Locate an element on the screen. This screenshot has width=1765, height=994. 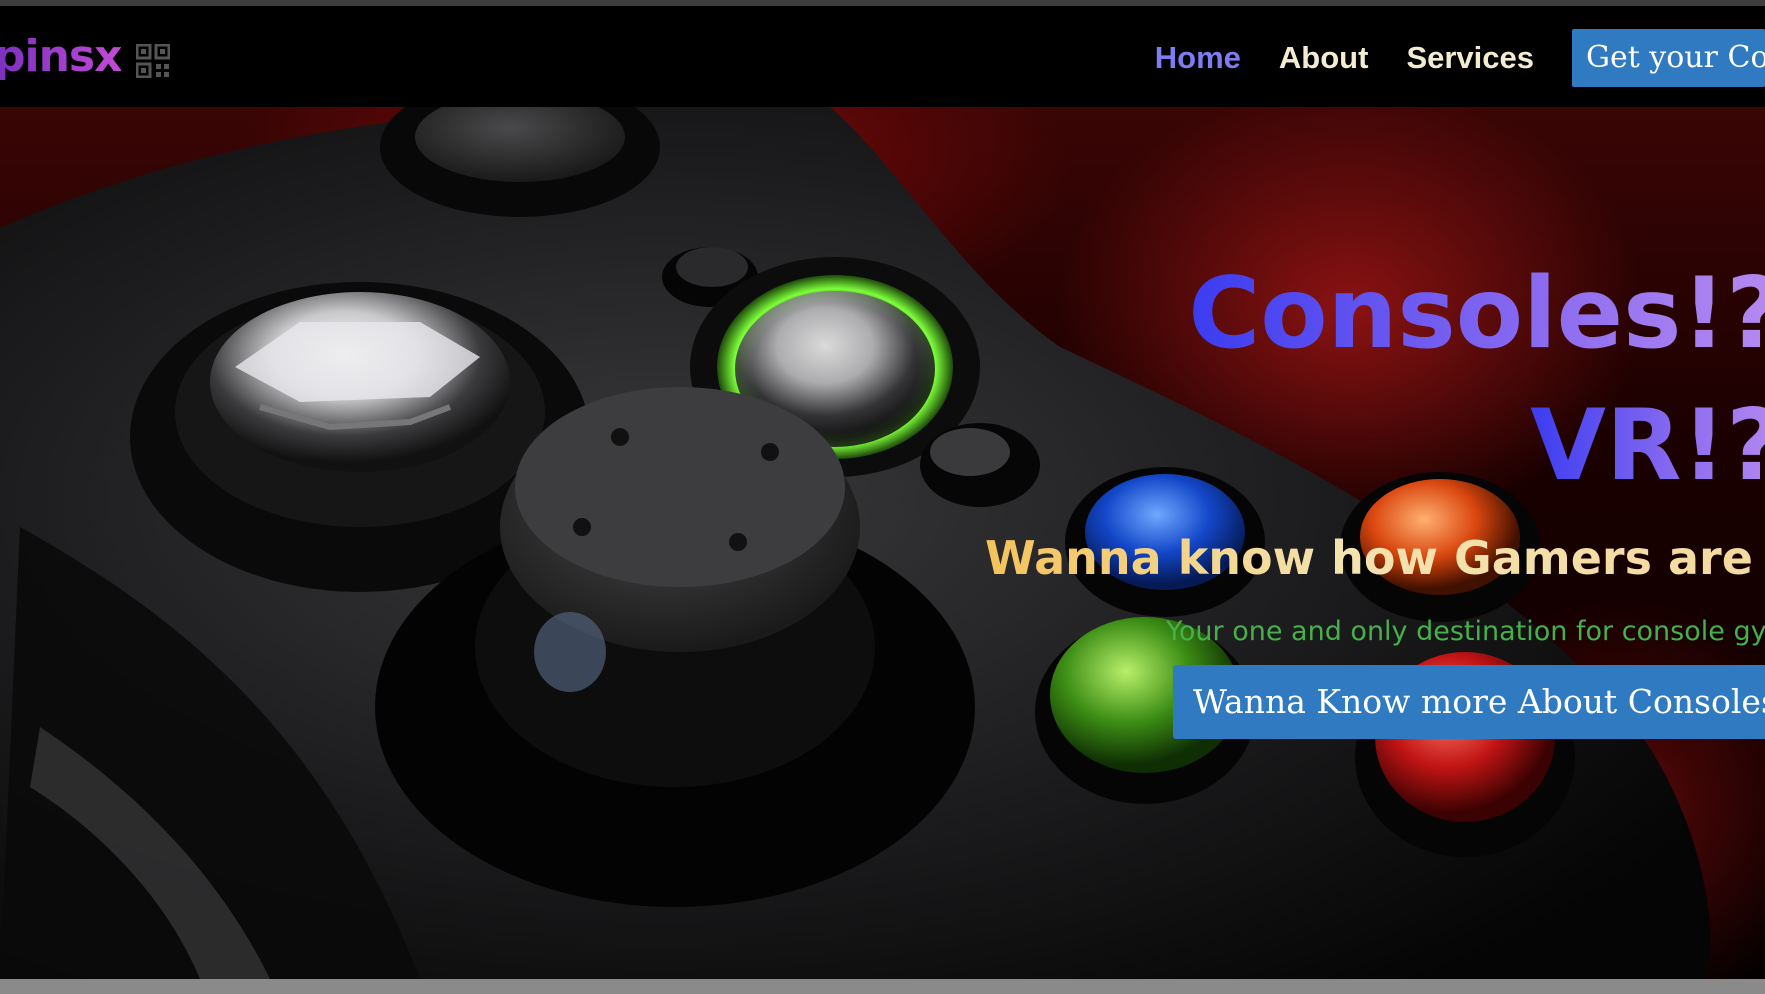
nav-item-services: Services is located at coordinates (1470, 58).